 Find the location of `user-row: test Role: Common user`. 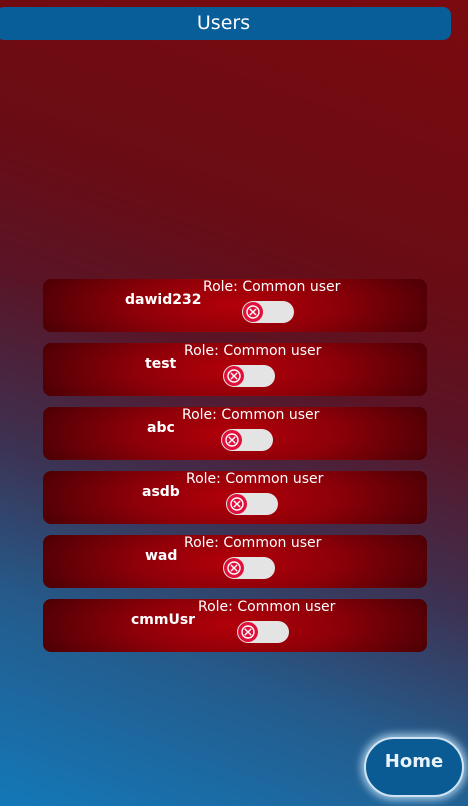

user-row: test Role: Common user is located at coordinates (235, 369).